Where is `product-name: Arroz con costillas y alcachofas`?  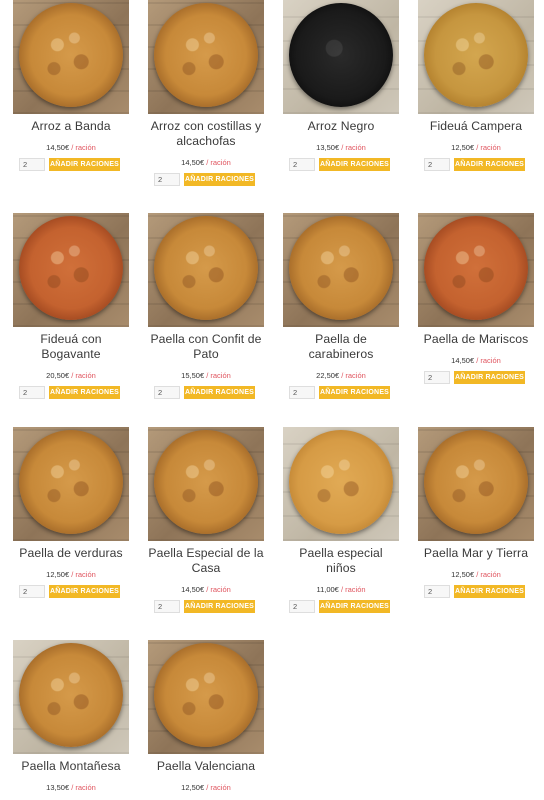 product-name: Arroz con costillas y alcachofas is located at coordinates (206, 134).